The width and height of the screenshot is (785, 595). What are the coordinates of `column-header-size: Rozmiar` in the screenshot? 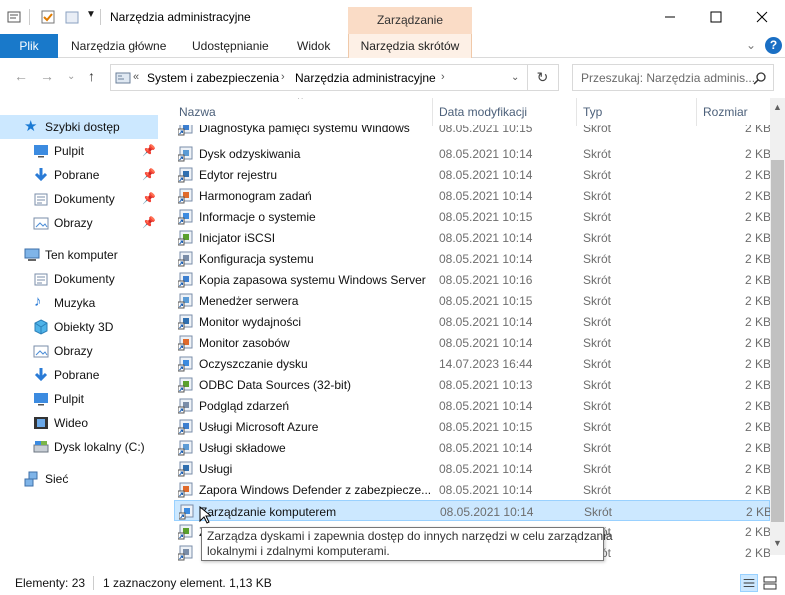 It's located at (725, 112).